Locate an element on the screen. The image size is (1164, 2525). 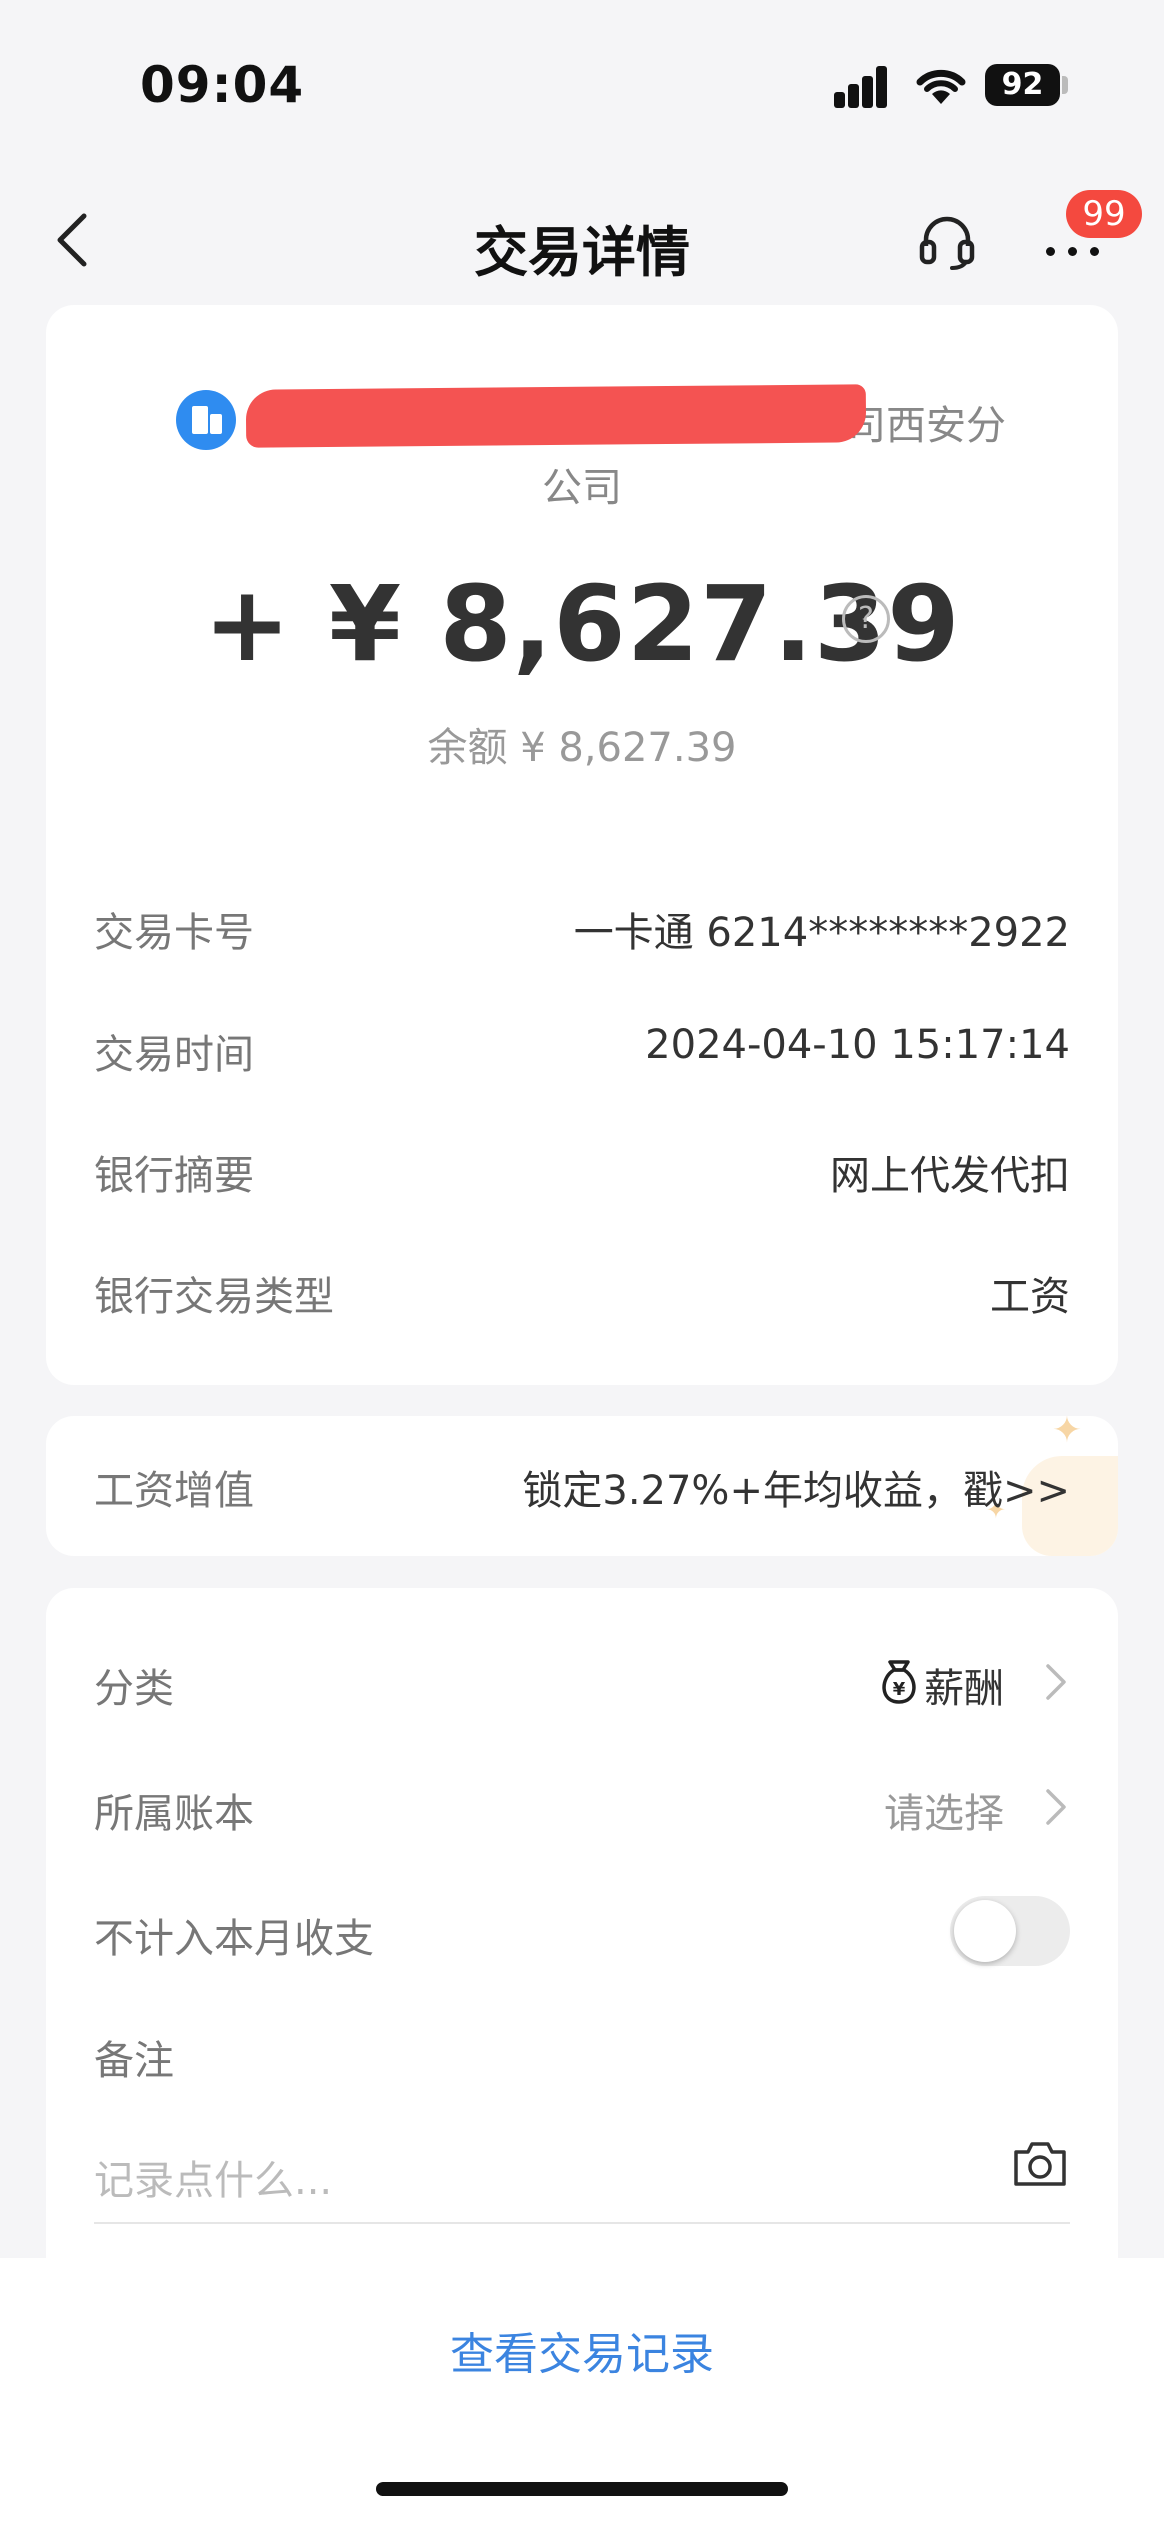
merchant-name-suffix: 司西安分 is located at coordinates (926, 426).